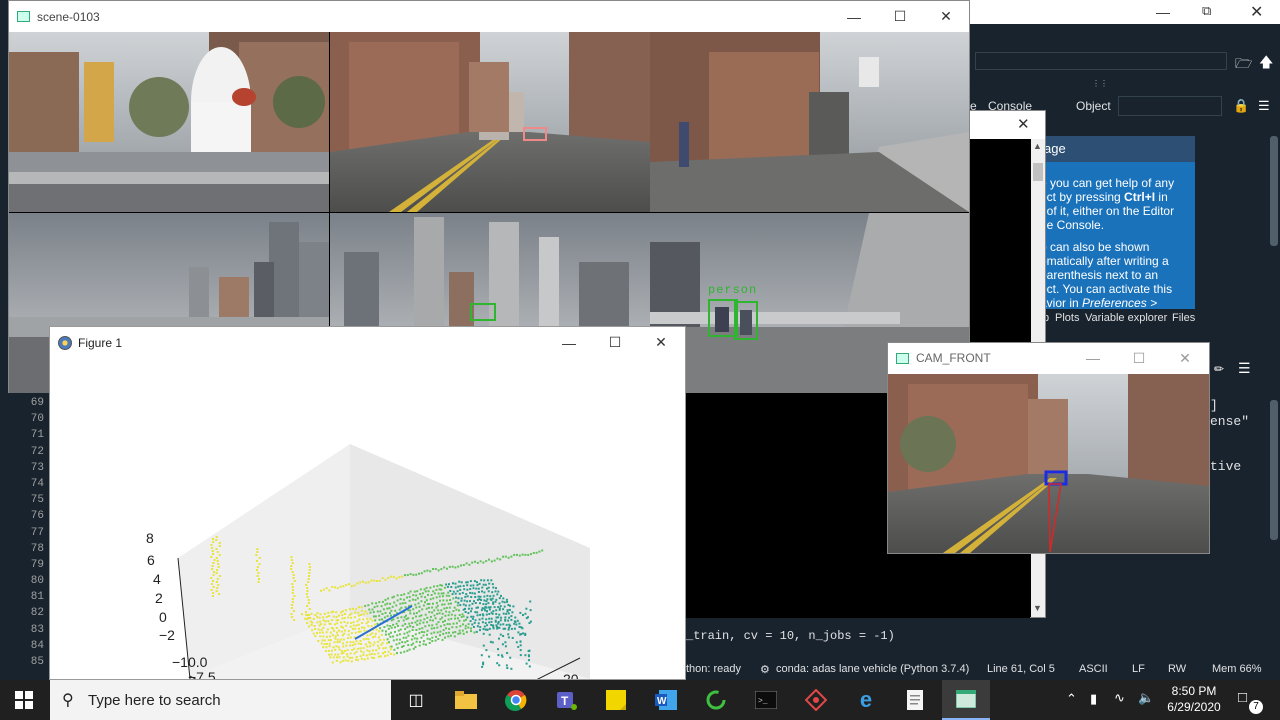 Image resolution: width=1280 pixels, height=720 pixels. I want to click on battery-icon: ▮, so click(1093, 699).